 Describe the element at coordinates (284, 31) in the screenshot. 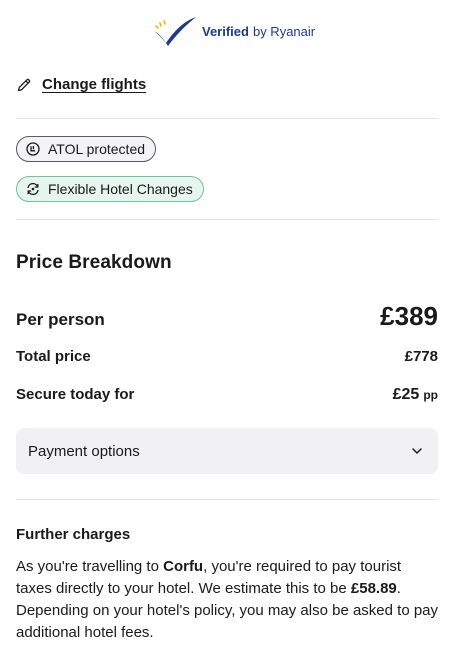

I see `by-ryanair-label: by Ryanair` at that location.